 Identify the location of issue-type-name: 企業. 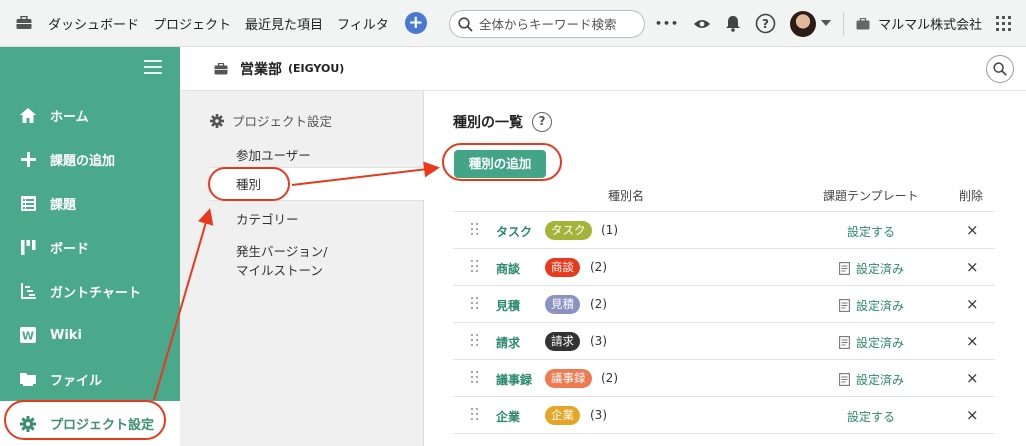
(508, 416).